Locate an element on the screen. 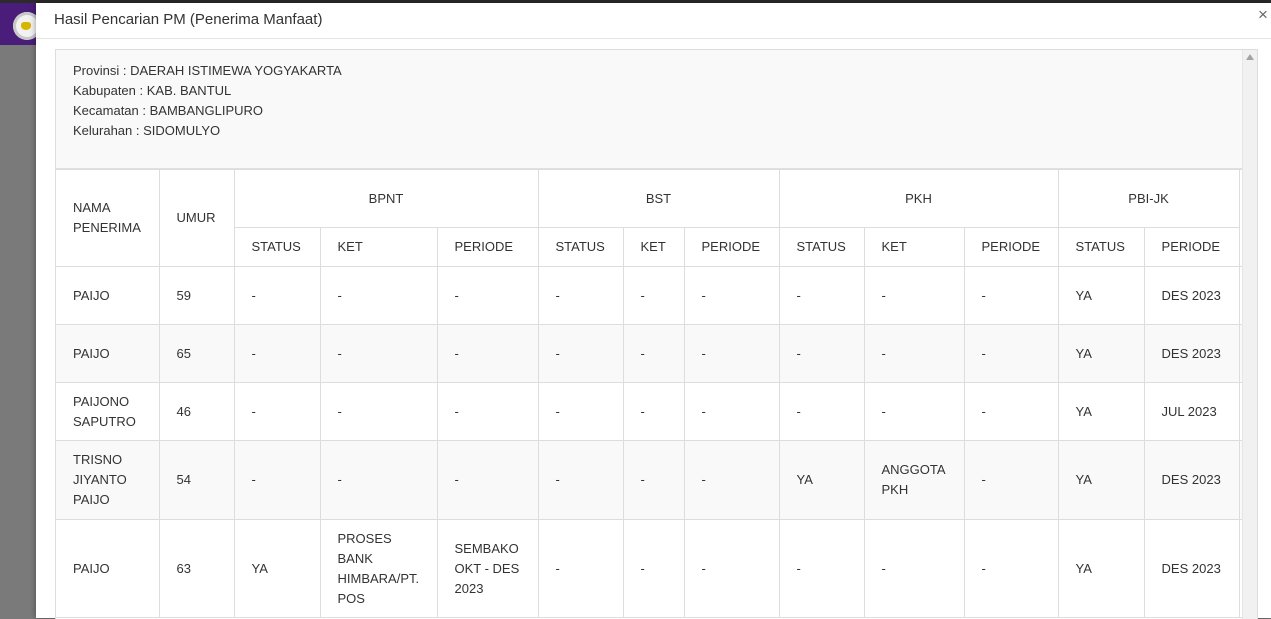 Image resolution: width=1271 pixels, height=619 pixels. cell-name: PAIJONO SAPUTRO is located at coordinates (108, 411).